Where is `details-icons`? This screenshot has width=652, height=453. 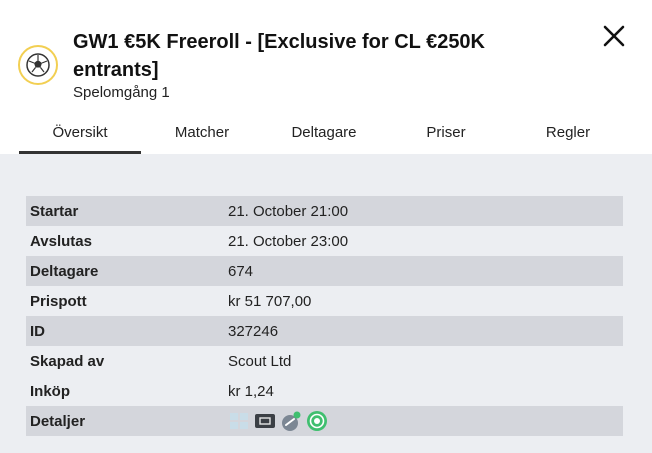 details-icons is located at coordinates (278, 421).